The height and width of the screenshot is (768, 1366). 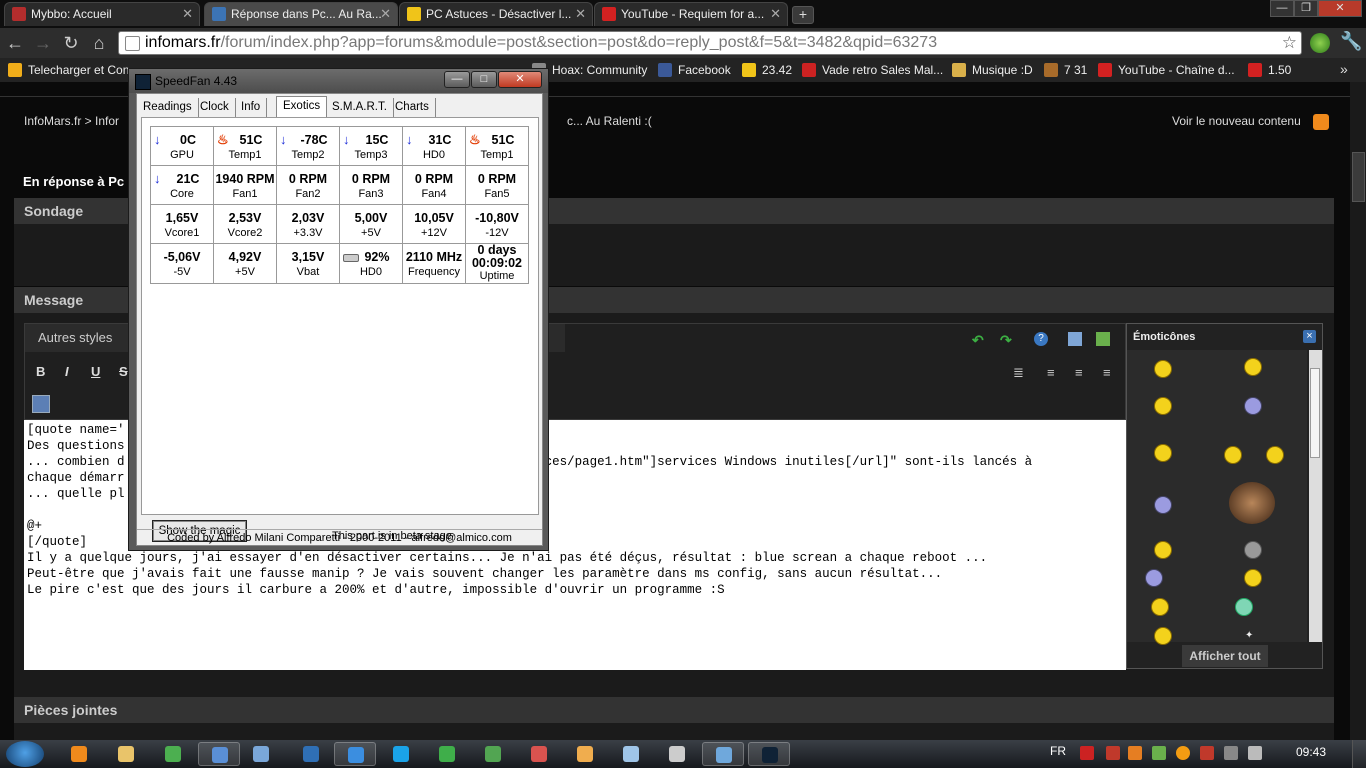 I want to click on save-draft-icon, so click(x=1075, y=339).